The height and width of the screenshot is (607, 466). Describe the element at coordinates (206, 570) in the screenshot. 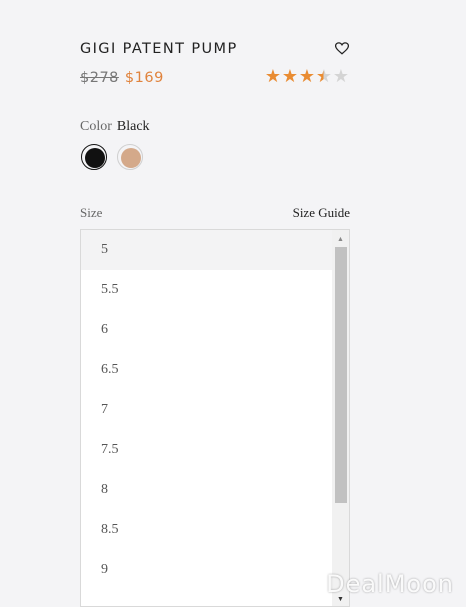

I see `size-option: 9` at that location.